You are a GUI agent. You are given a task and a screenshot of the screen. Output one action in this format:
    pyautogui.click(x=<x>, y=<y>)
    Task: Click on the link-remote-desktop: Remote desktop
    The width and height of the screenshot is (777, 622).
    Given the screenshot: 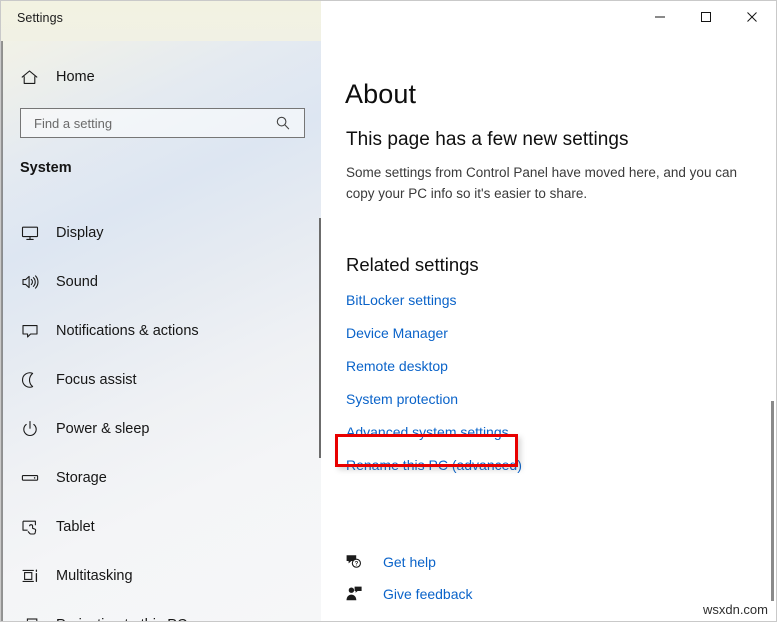 What is the action you would take?
    pyautogui.click(x=546, y=372)
    